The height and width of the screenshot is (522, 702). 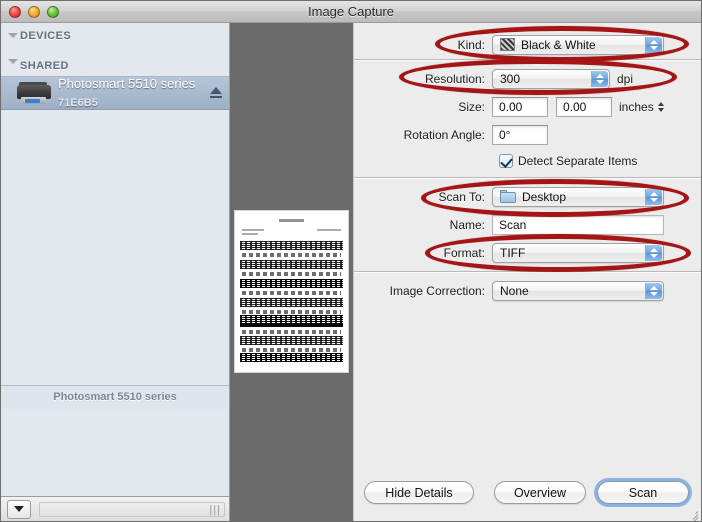 I want to click on detect-separate-items-checkbox, so click(x=506, y=161).